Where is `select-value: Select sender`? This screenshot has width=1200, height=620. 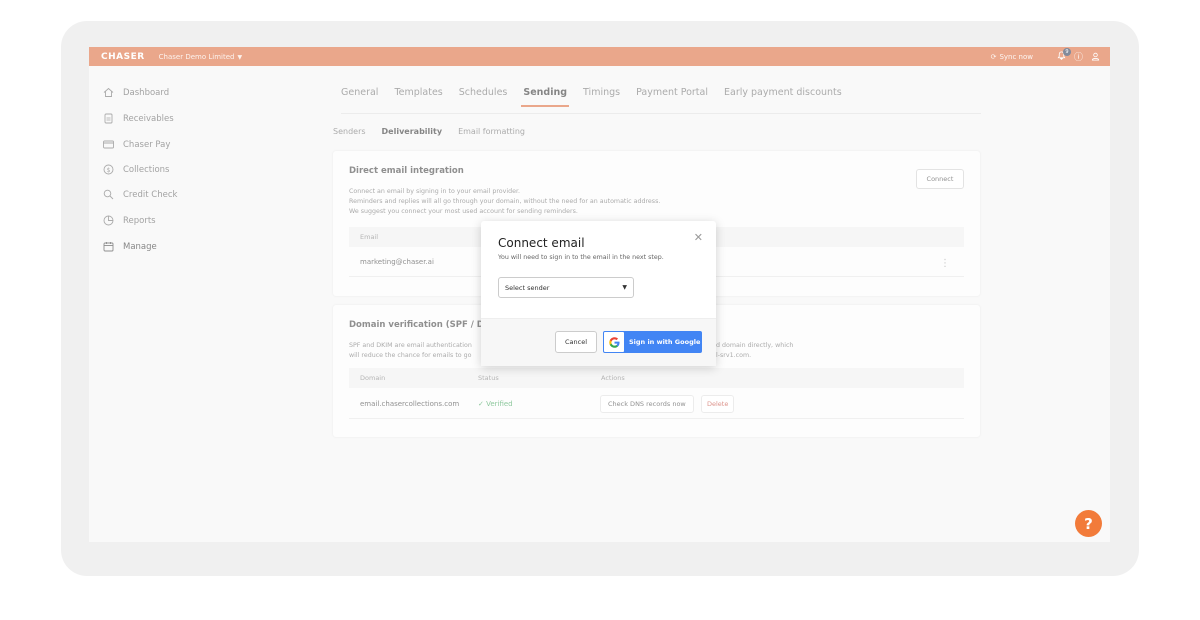
select-value: Select sender is located at coordinates (527, 287).